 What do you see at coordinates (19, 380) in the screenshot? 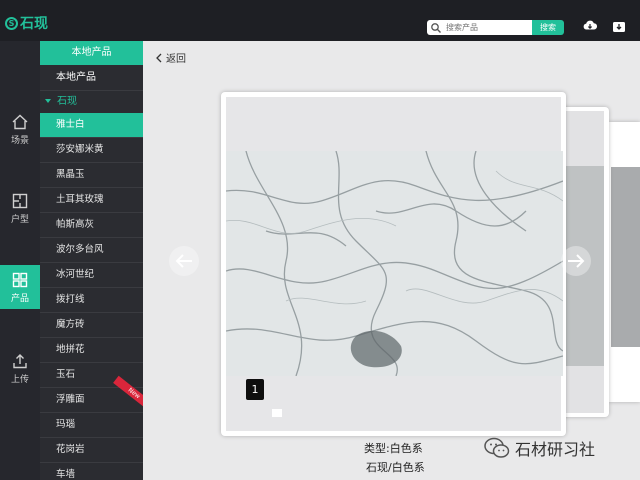
I see `nav-item-label: 上传` at bounding box center [19, 380].